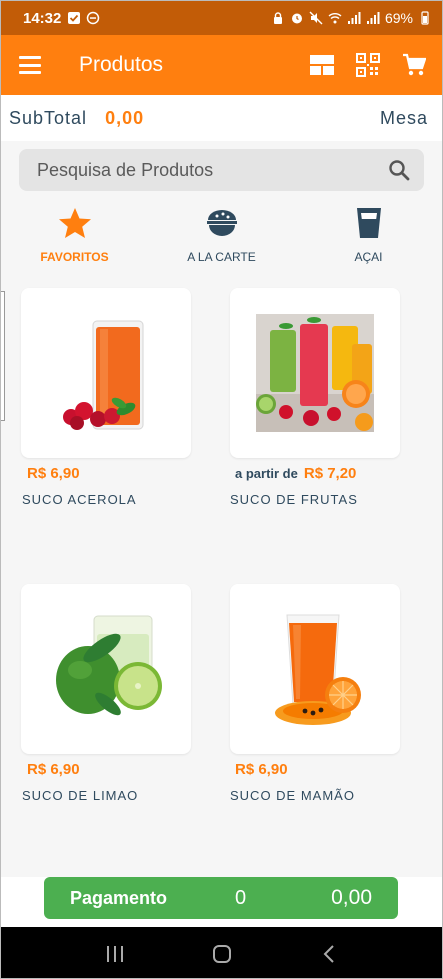 This screenshot has height=979, width=443. I want to click on acerola-juice-image, so click(103, 375).